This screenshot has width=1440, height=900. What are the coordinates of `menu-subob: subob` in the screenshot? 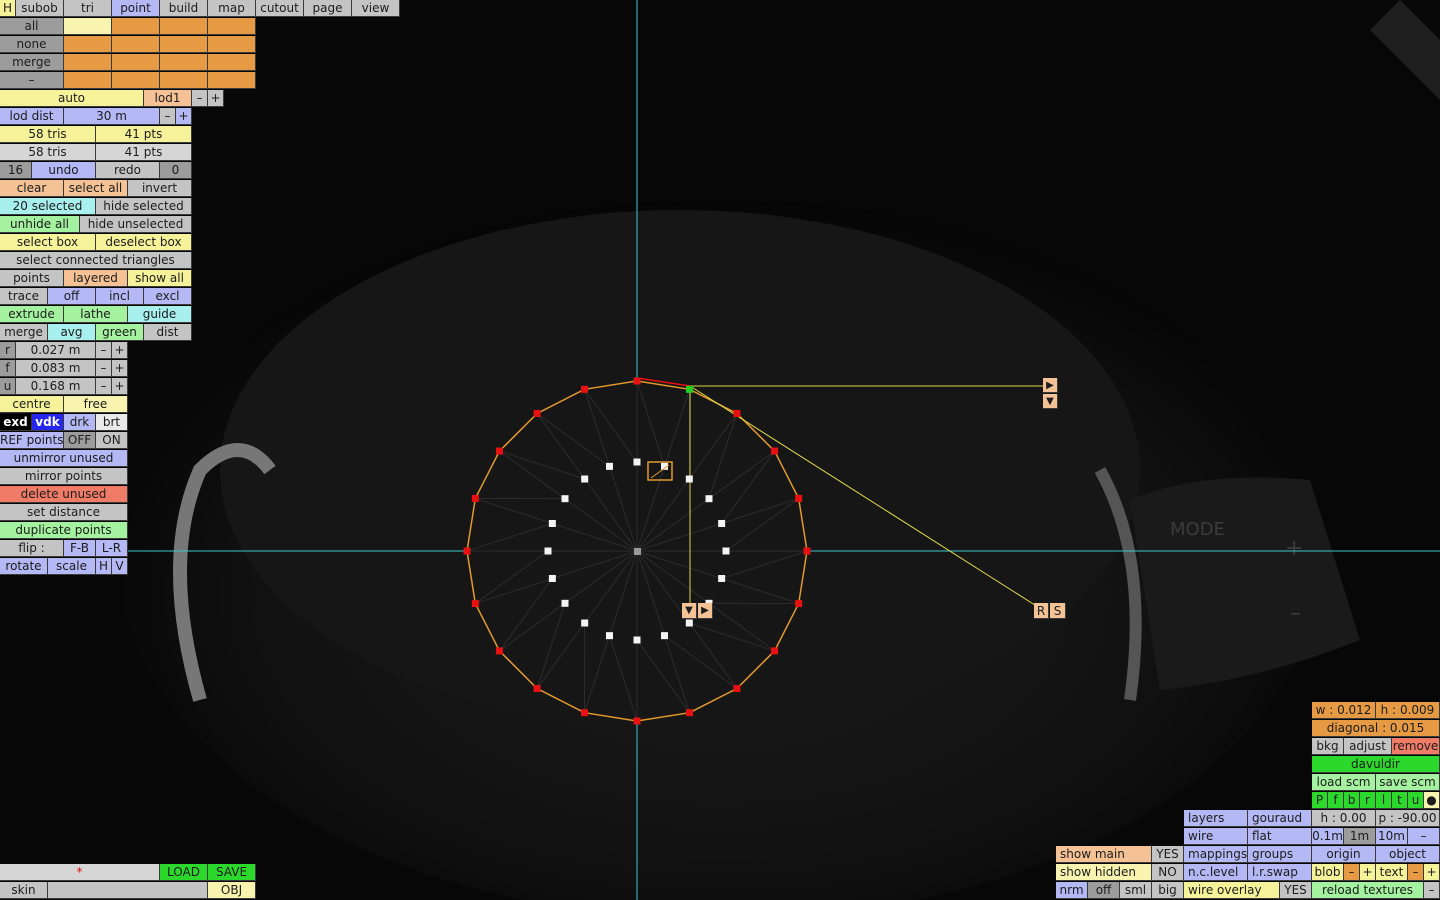 It's located at (40, 8).